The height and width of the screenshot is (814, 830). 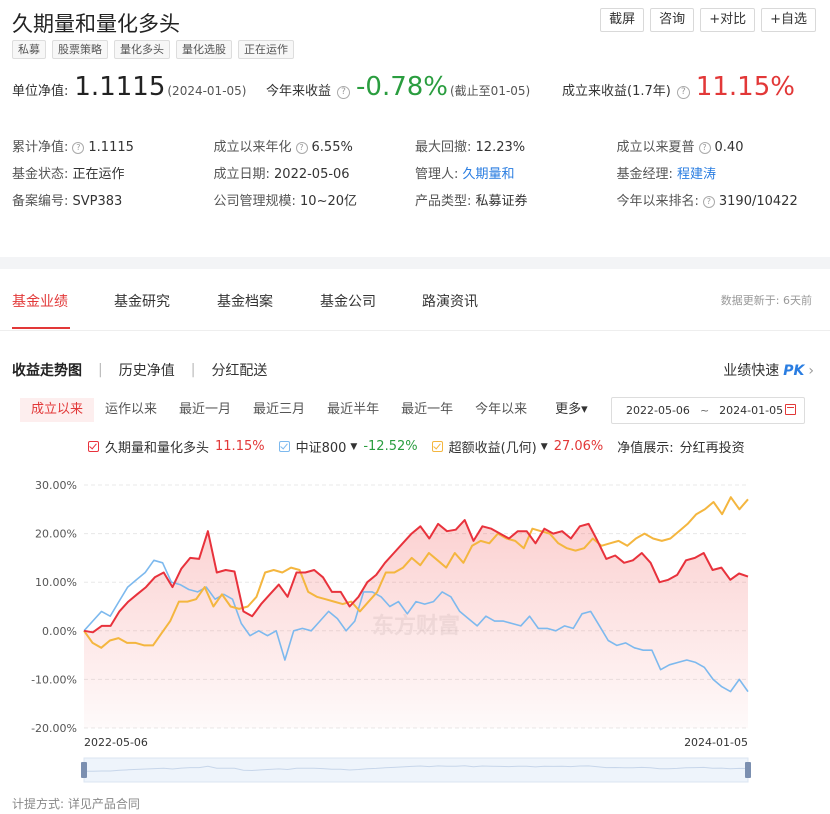 I want to click on quick-pk-link: 业绩快速 PK ›, so click(x=768, y=370).